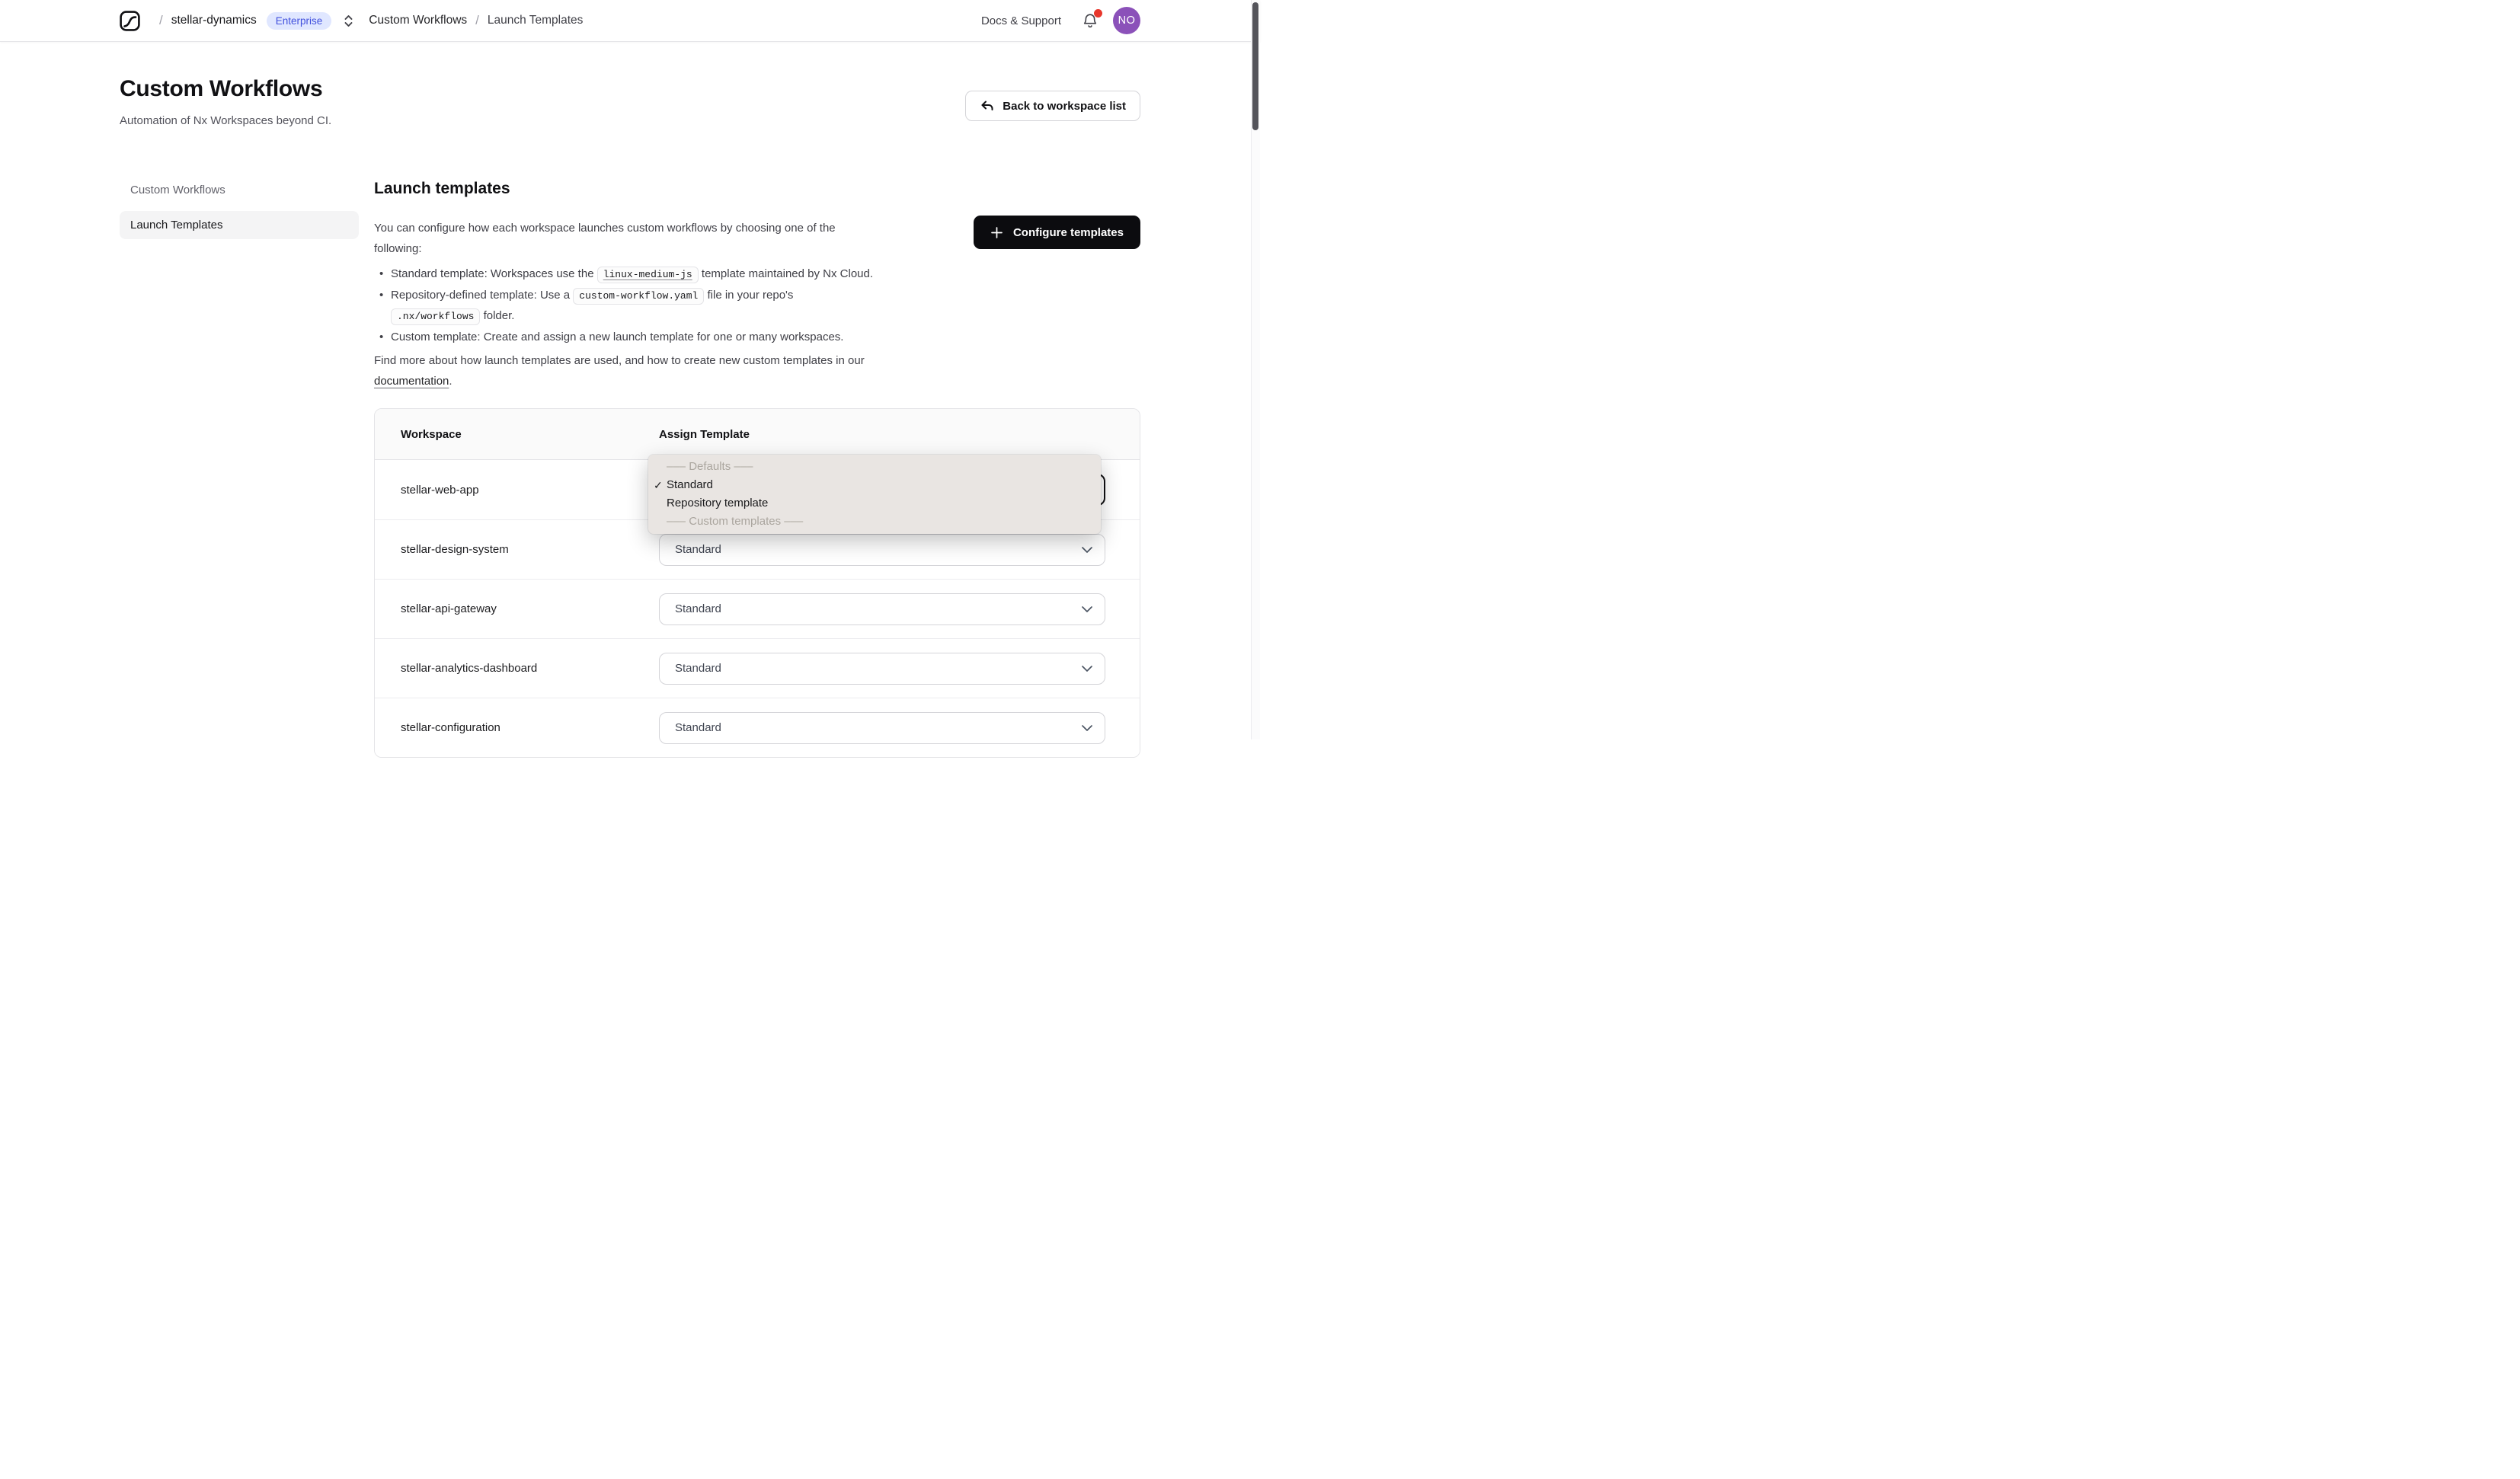 This screenshot has width=2520, height=1479. What do you see at coordinates (239, 225) in the screenshot?
I see `sidebar-item-launch-templates: Launch Templates` at bounding box center [239, 225].